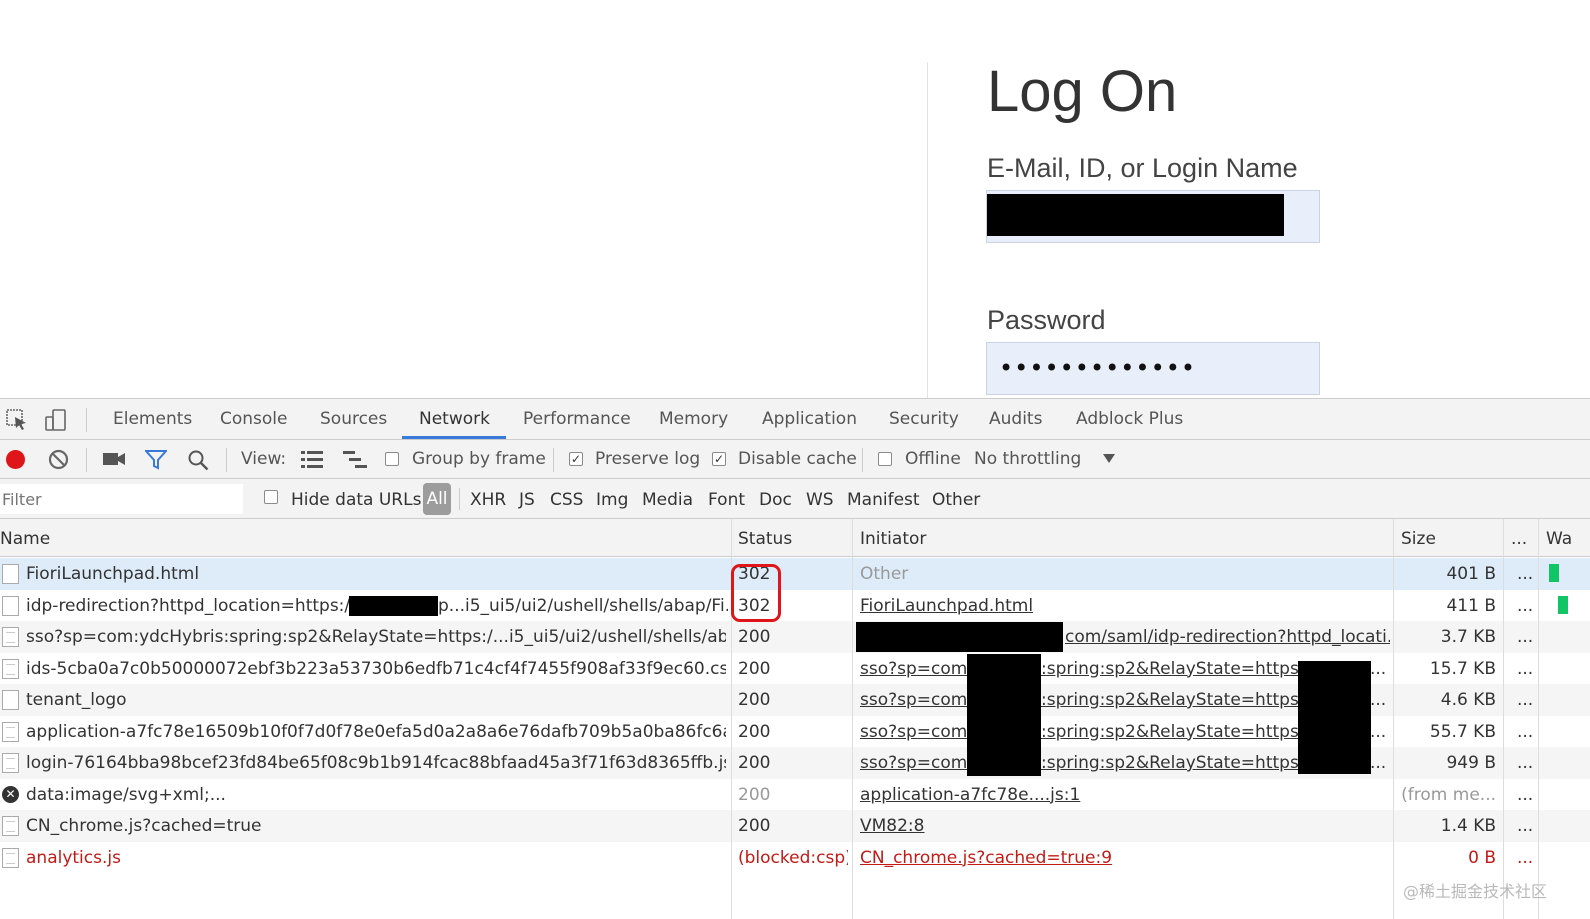  I want to click on throttling-select: No throttling, so click(1027, 459).